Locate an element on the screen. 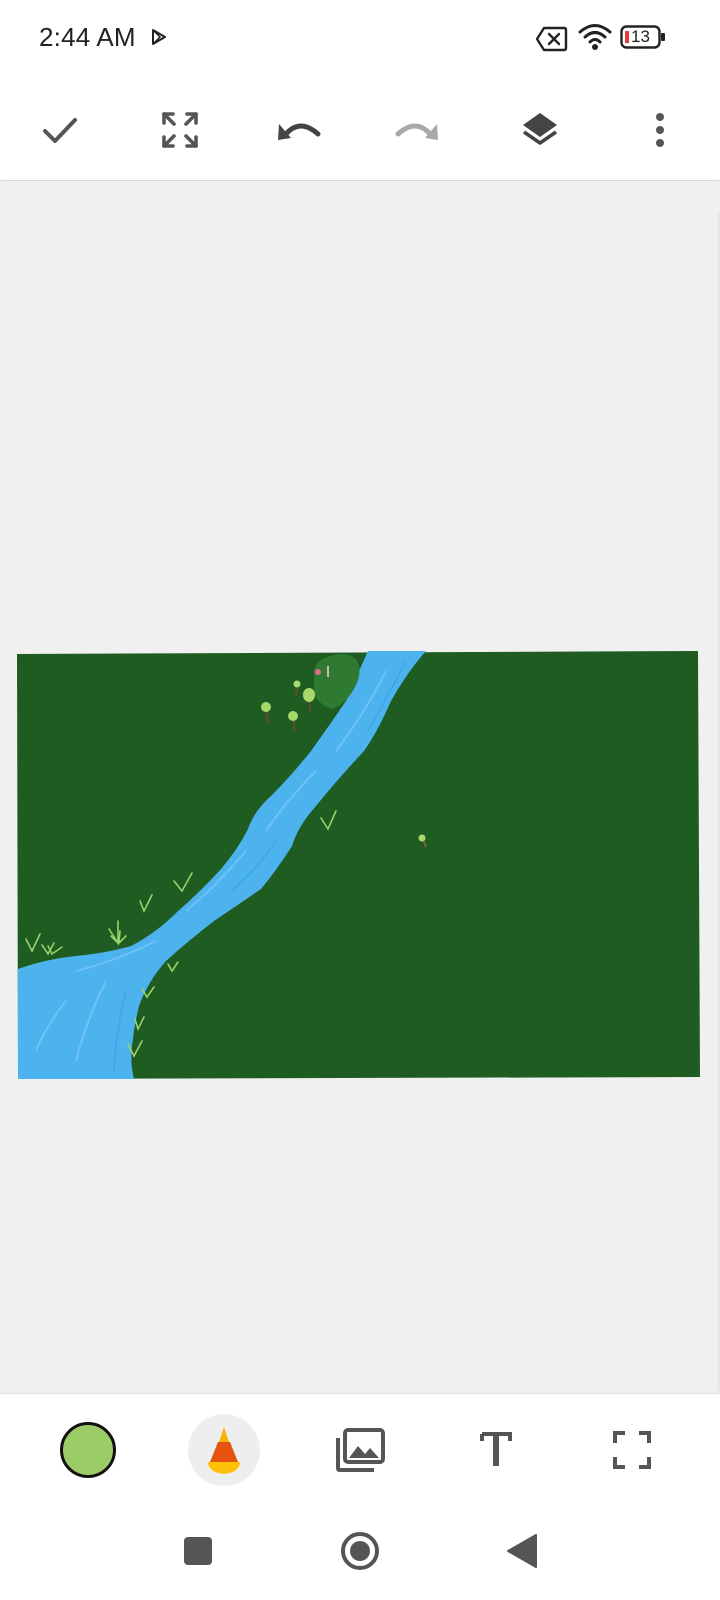 This screenshot has height=1600, width=720. done-button is located at coordinates (60, 130).